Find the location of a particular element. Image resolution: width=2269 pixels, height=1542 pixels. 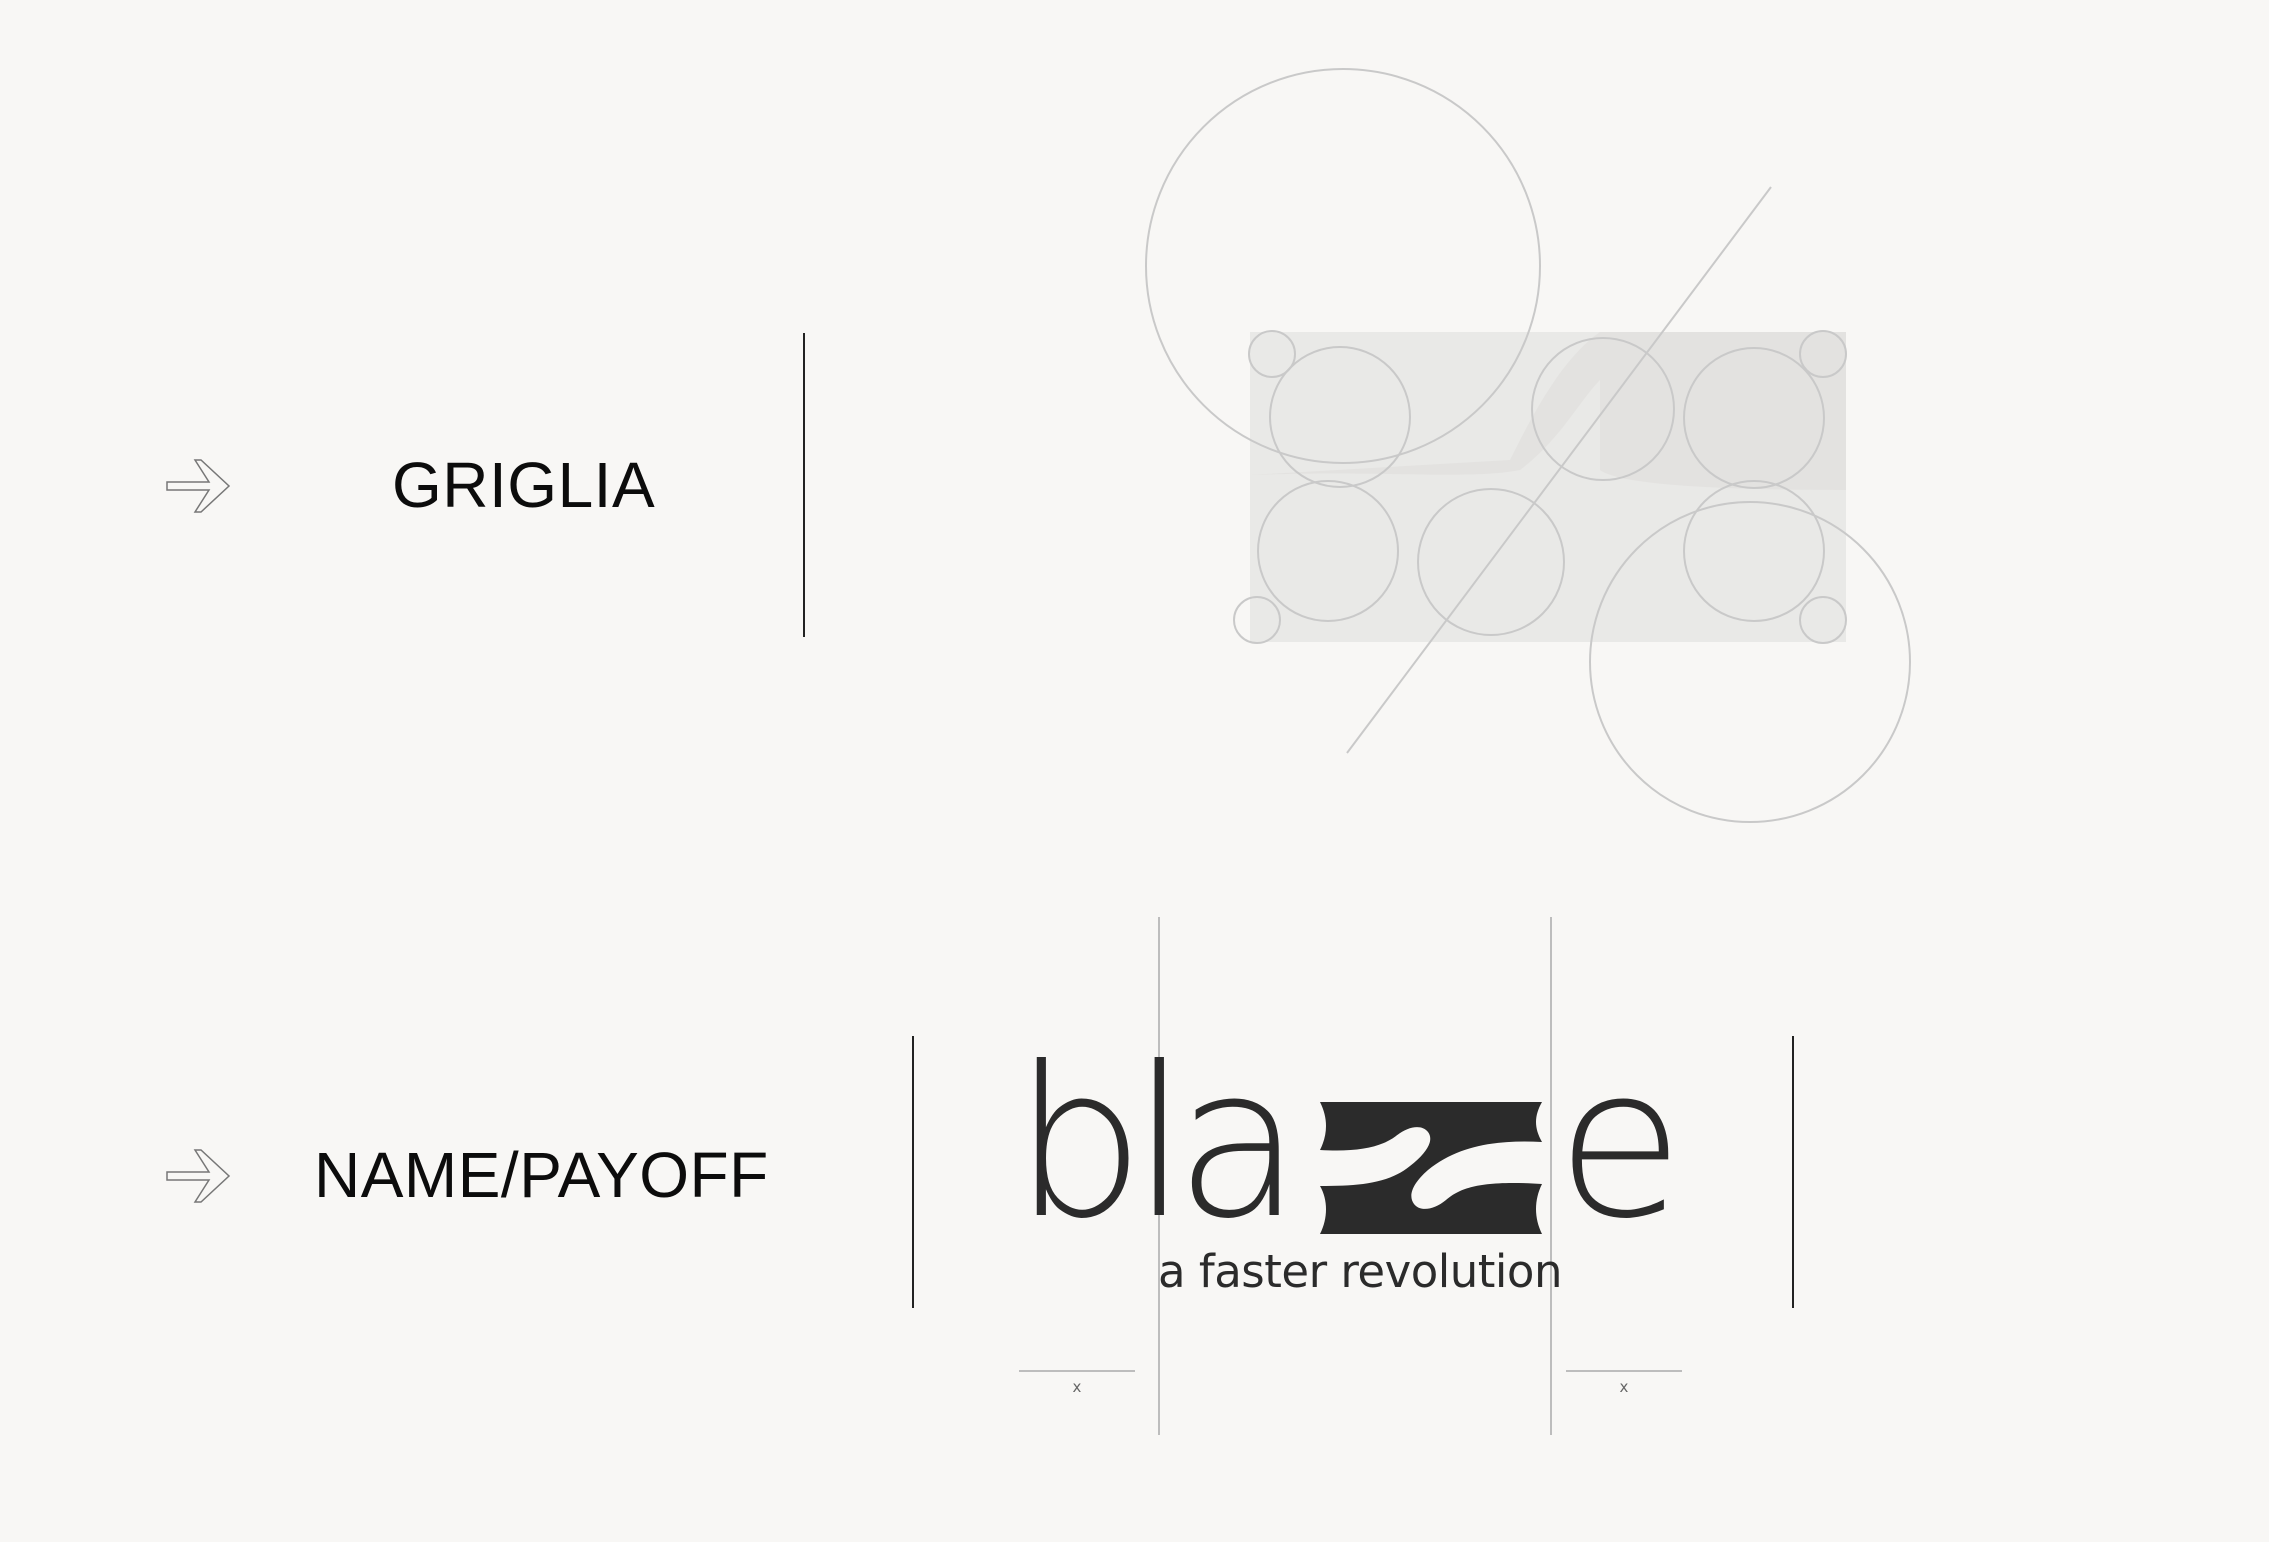

logo-wordmark-left: bla is located at coordinates (1157, 1144).